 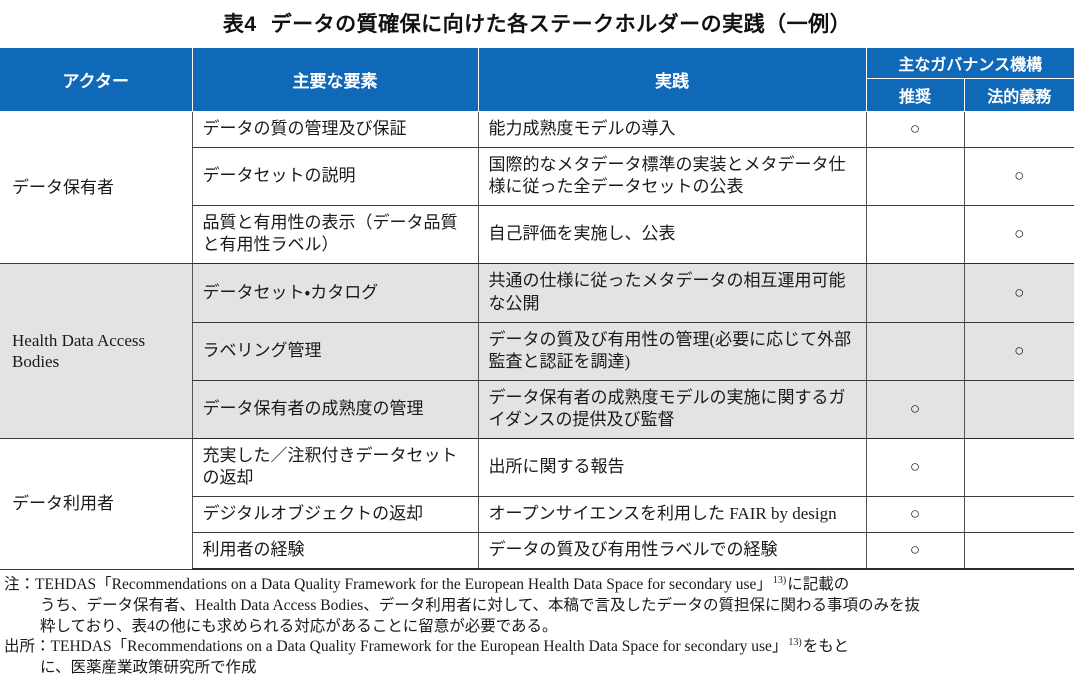 I want to click on column-header-legal: 法的義務, so click(x=1018, y=95).